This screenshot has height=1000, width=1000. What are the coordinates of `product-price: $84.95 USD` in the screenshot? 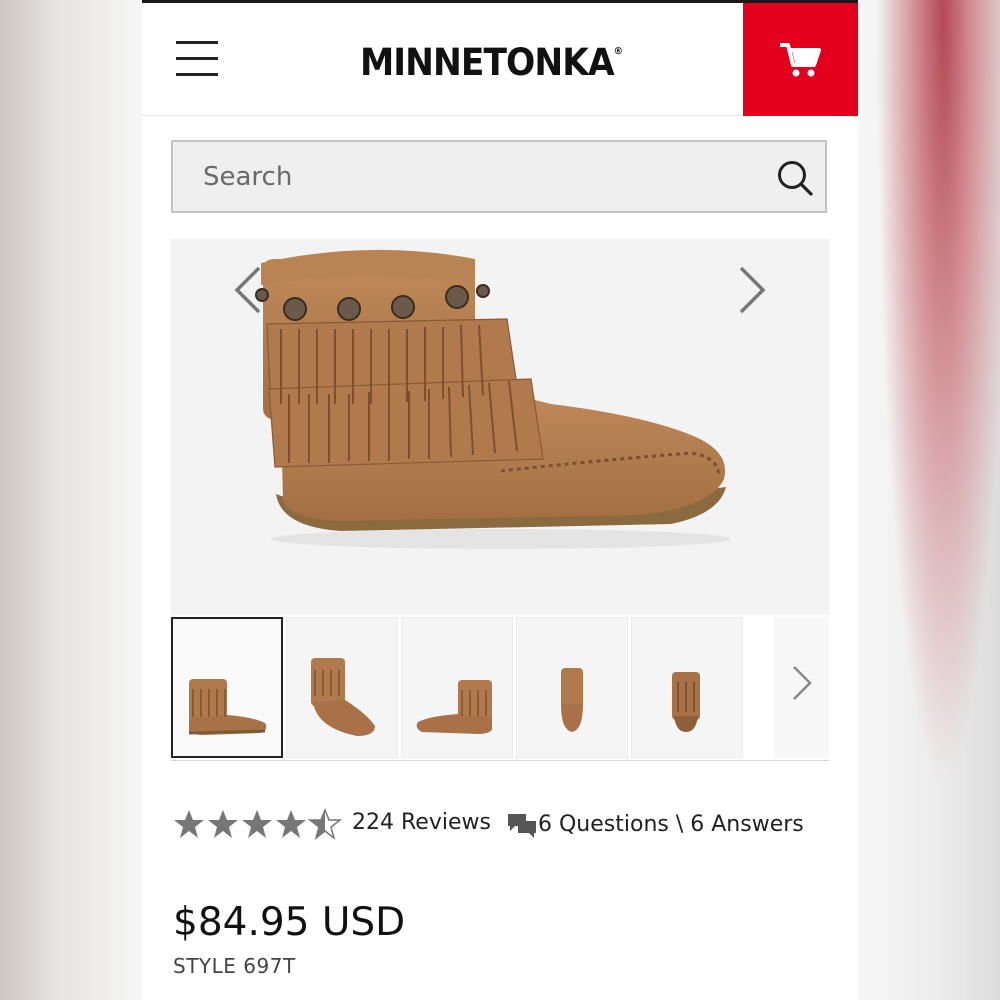 It's located at (289, 922).